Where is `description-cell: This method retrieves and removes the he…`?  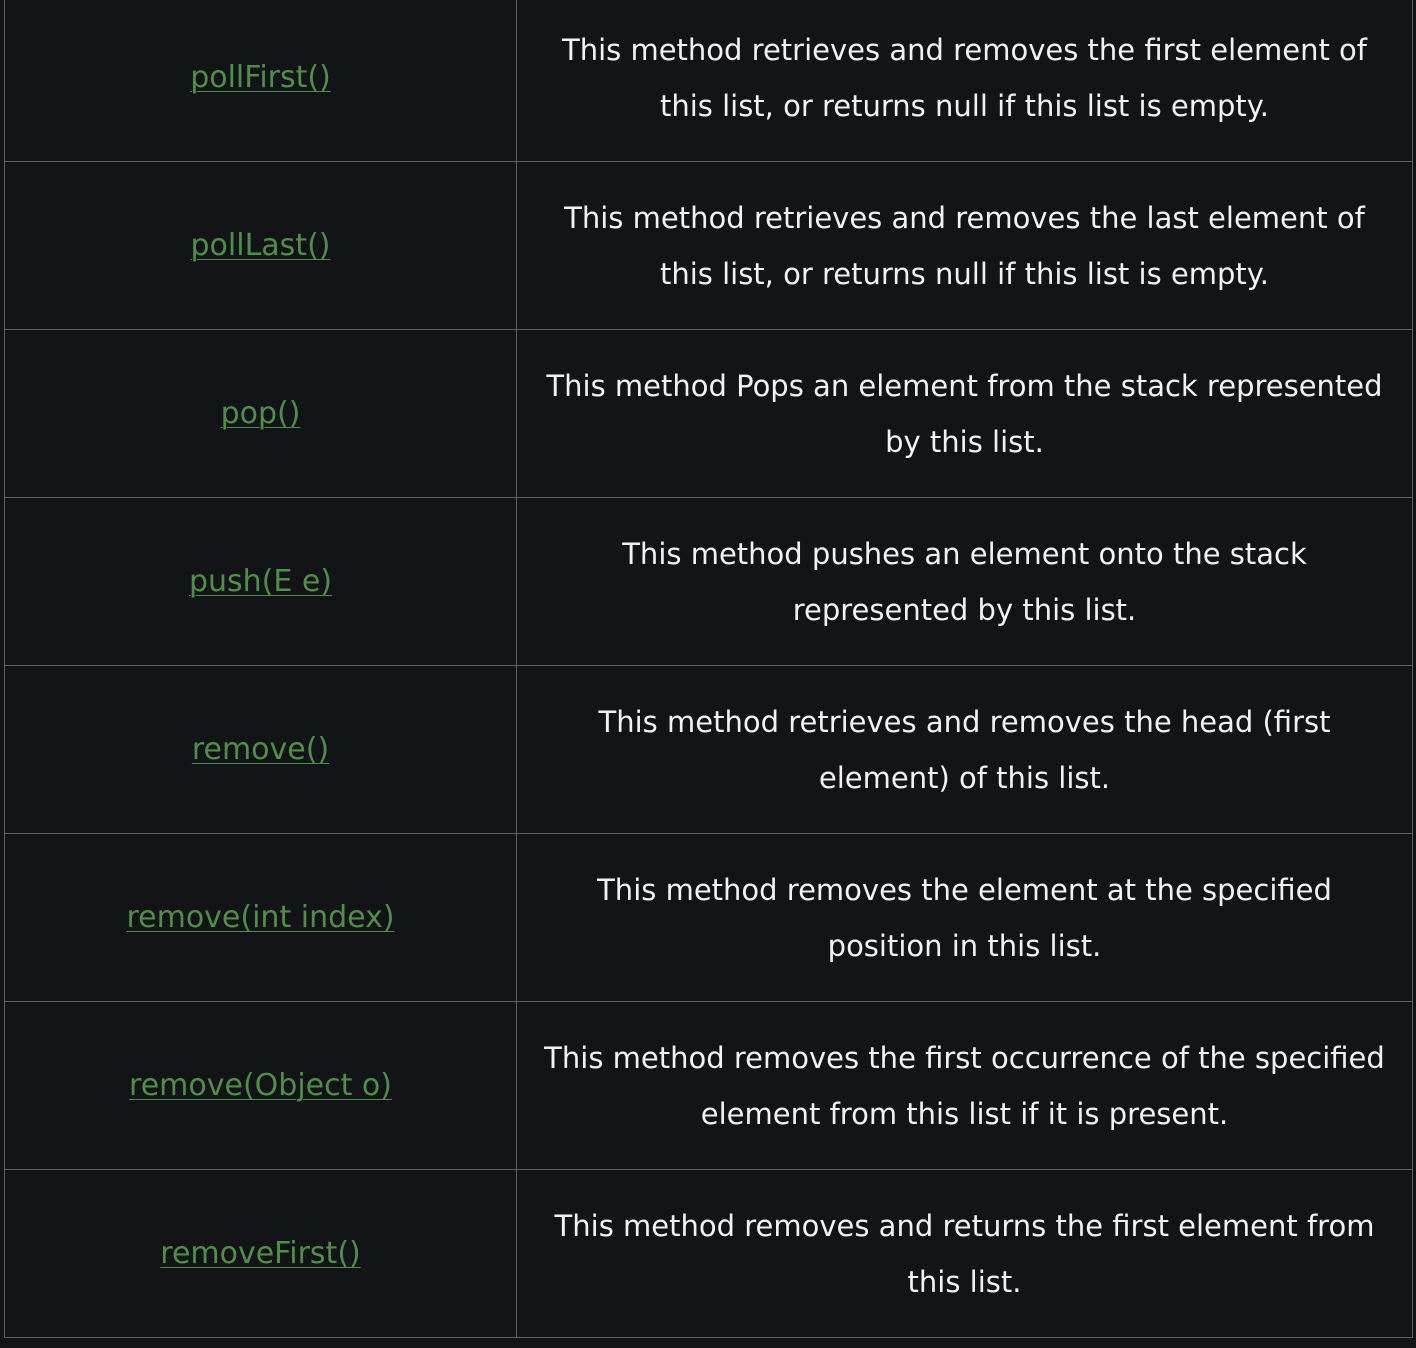 description-cell: This method retrieves and removes the he… is located at coordinates (964, 749).